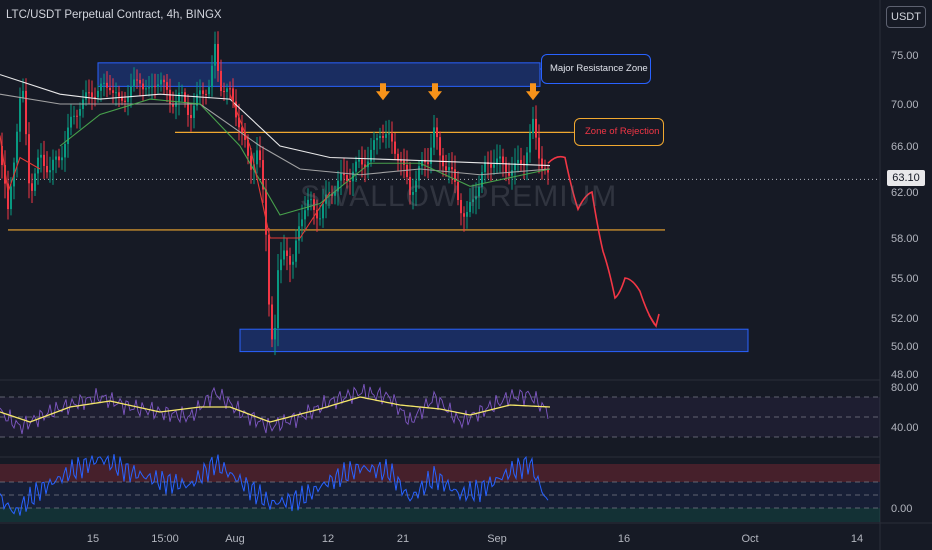 This screenshot has width=932, height=550. What do you see at coordinates (619, 132) in the screenshot?
I see `rejection-zone-label: Zone of Rejection` at bounding box center [619, 132].